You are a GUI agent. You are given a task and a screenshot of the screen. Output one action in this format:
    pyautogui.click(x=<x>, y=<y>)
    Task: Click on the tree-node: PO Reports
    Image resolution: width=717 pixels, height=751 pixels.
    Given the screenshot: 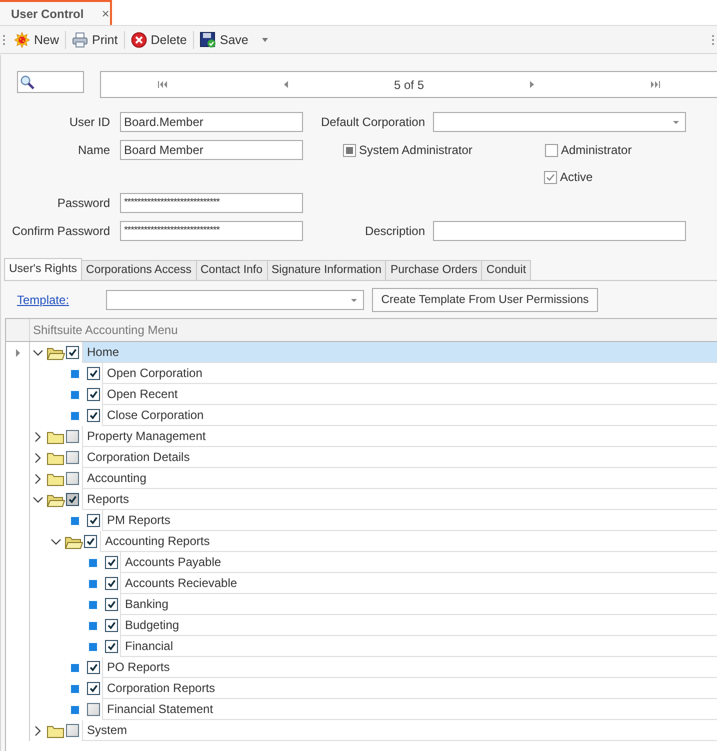 What is the action you would take?
    pyautogui.click(x=409, y=667)
    